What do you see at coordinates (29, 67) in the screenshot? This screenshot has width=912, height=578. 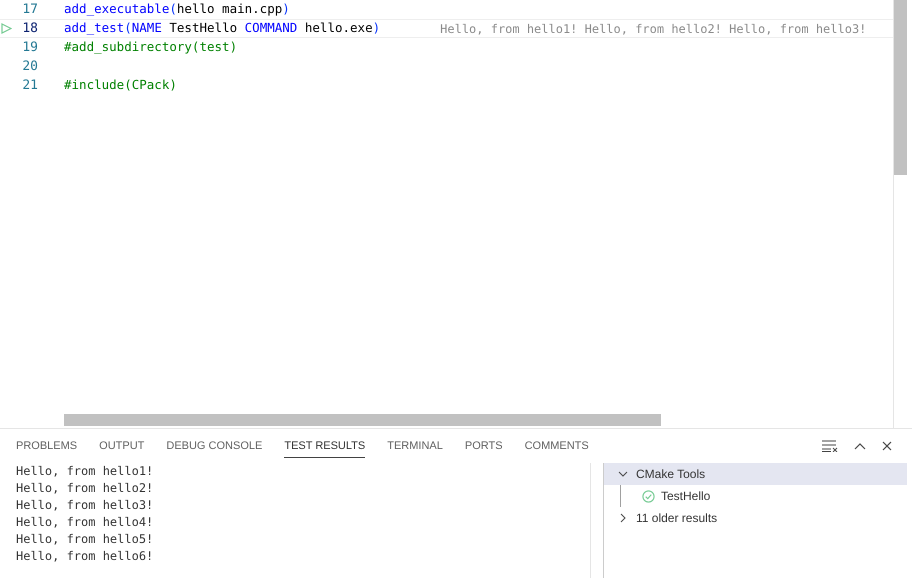 I see `line-number: 20` at bounding box center [29, 67].